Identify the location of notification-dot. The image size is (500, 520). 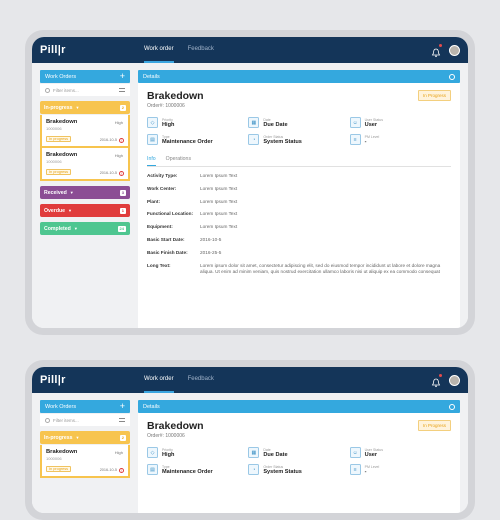
(440, 375).